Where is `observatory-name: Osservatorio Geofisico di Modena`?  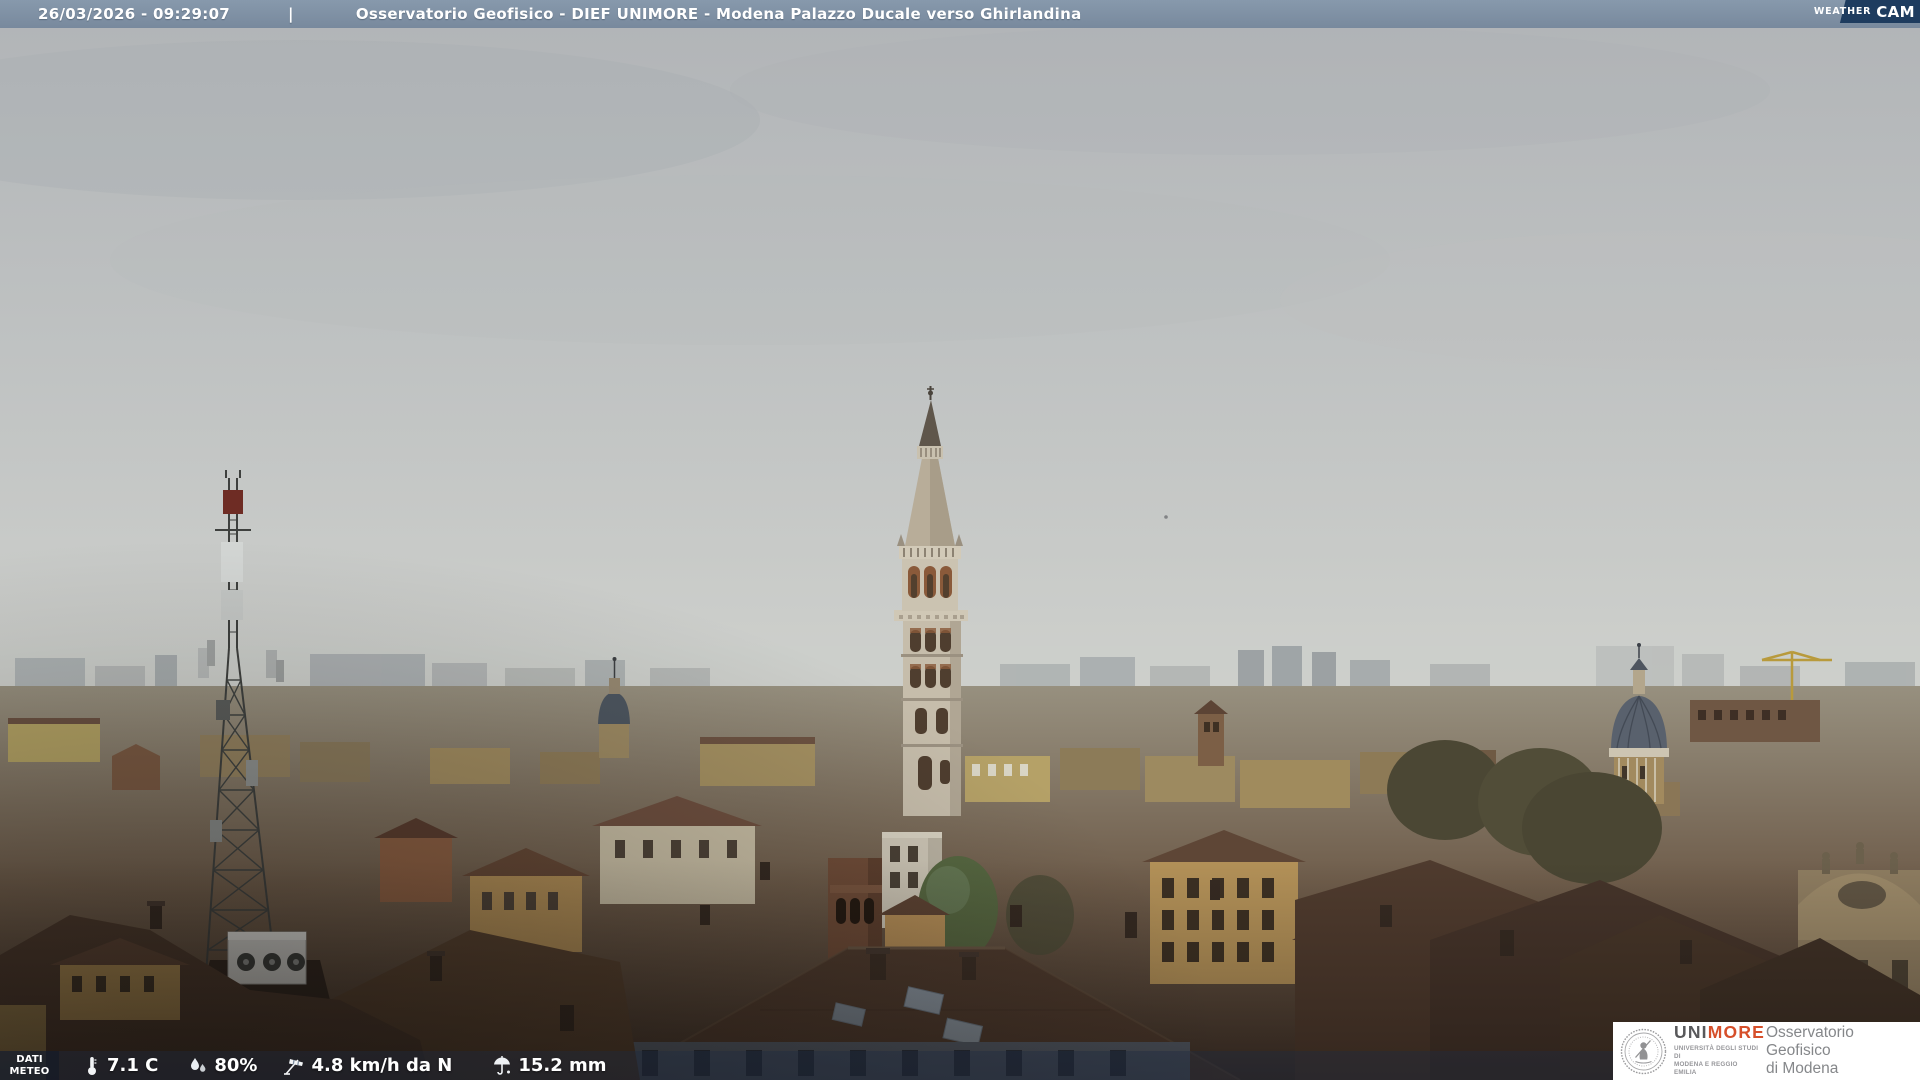
observatory-name: Osservatorio Geofisico di Modena is located at coordinates (1843, 1051).